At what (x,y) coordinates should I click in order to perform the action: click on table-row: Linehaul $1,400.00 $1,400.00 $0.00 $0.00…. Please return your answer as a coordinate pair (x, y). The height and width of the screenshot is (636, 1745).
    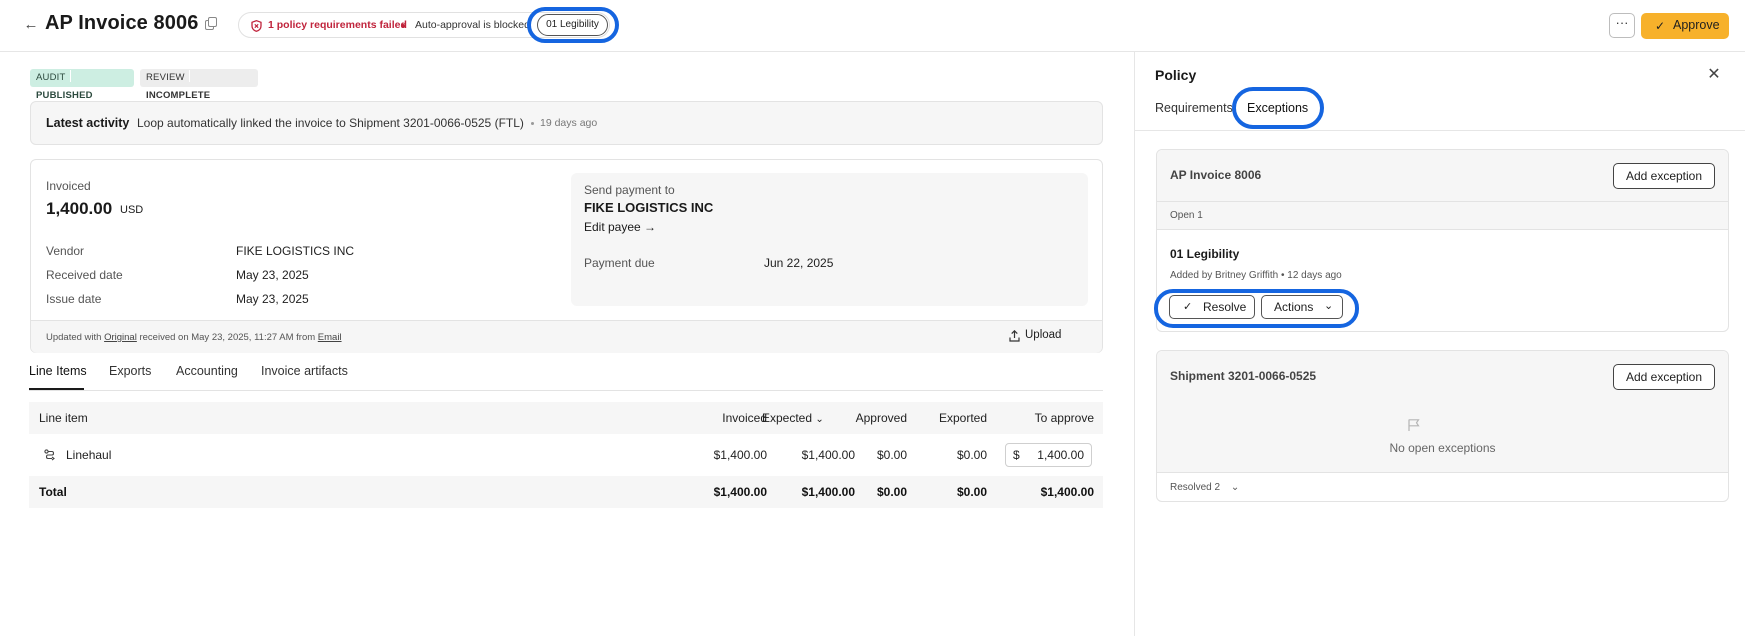
    Looking at the image, I should click on (566, 455).